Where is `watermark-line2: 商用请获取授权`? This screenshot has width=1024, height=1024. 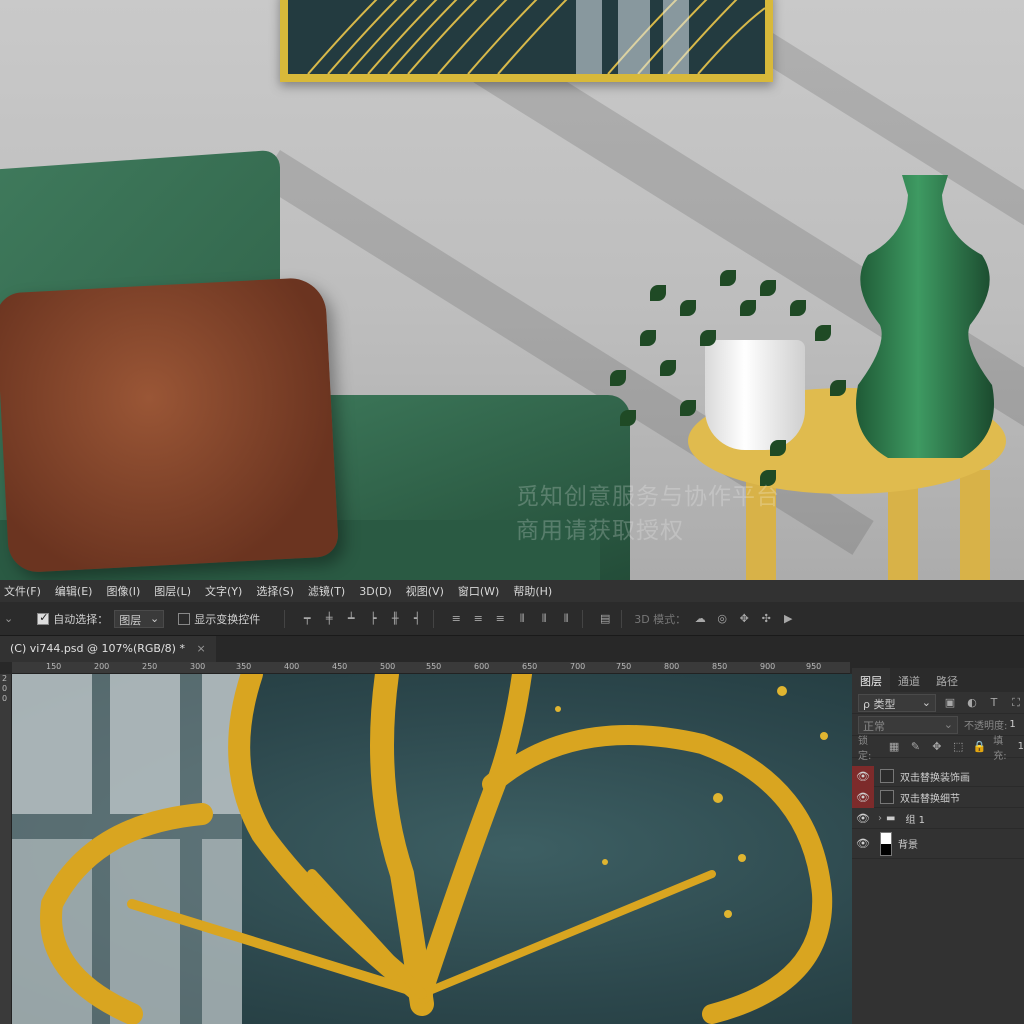 watermark-line2: 商用请获取授权 is located at coordinates (600, 531).